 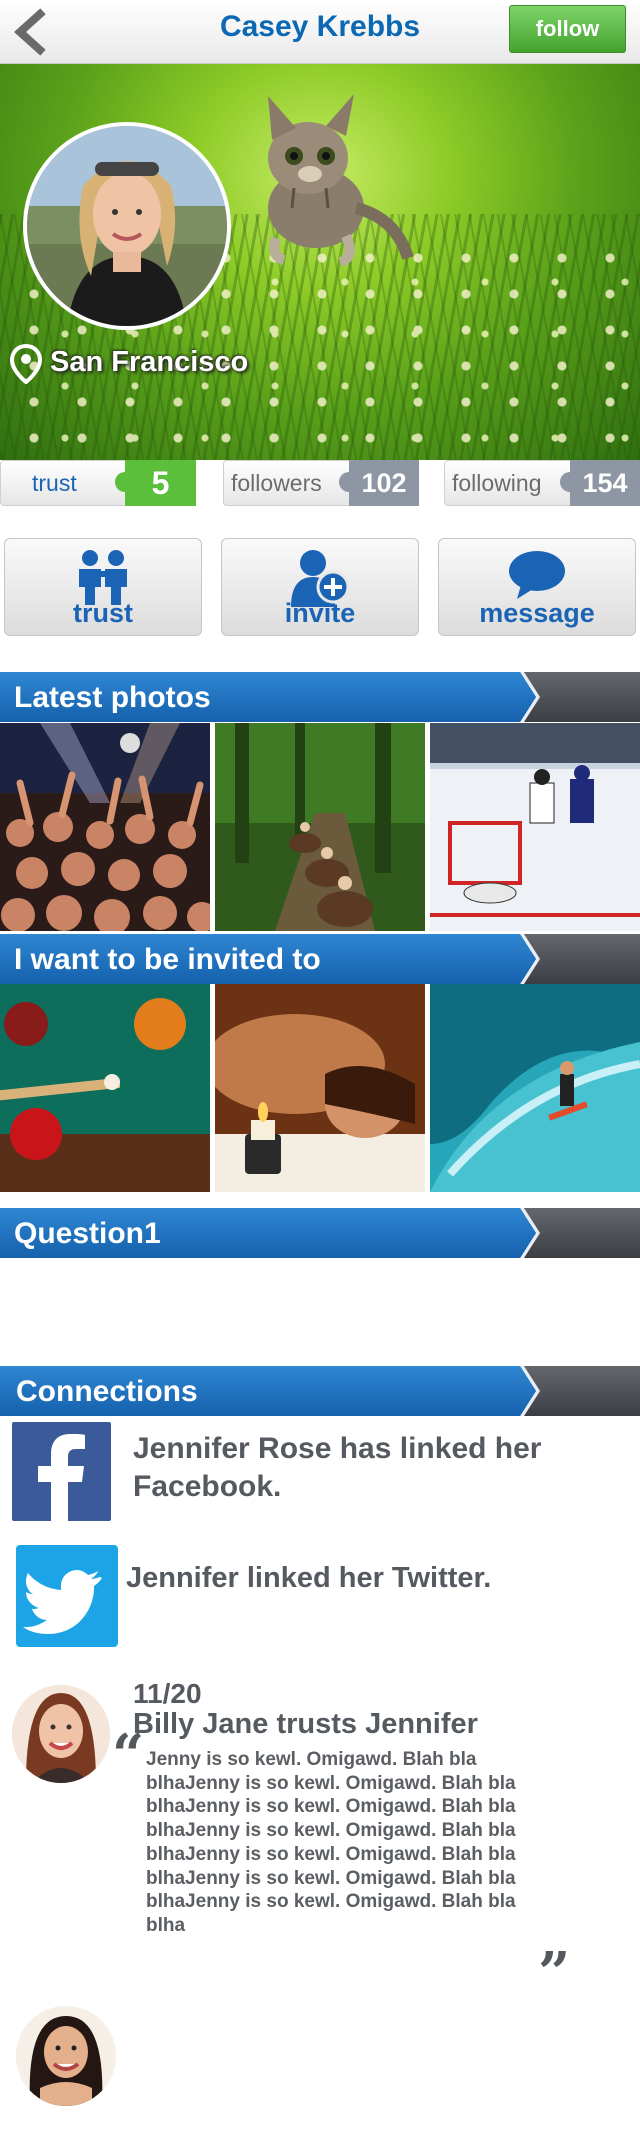 I want to click on speech-bubble-icon, so click(x=537, y=575).